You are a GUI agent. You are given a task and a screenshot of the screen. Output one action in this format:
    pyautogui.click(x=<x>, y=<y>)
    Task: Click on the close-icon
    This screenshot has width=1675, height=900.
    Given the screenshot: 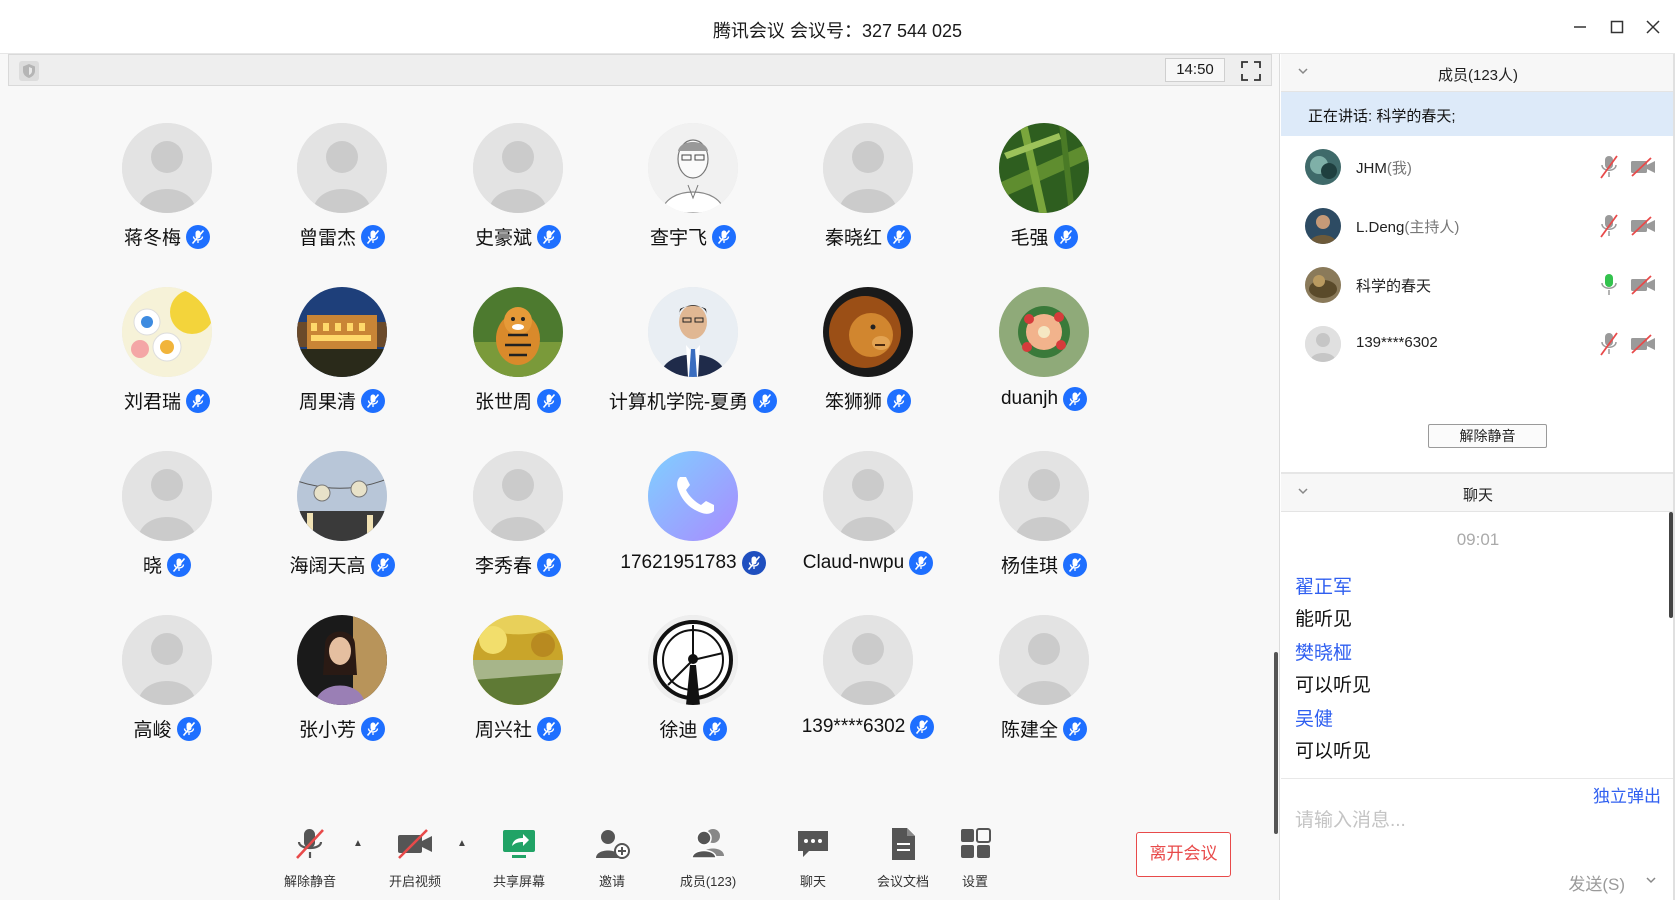 What is the action you would take?
    pyautogui.click(x=1653, y=27)
    